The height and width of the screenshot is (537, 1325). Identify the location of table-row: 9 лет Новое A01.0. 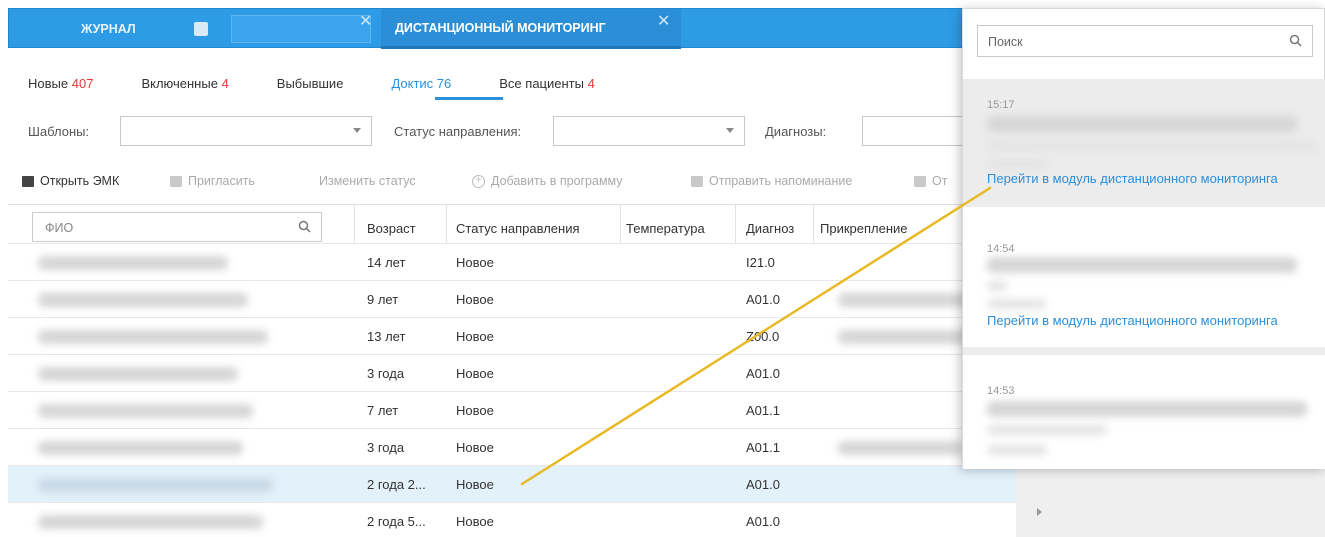
(512, 298).